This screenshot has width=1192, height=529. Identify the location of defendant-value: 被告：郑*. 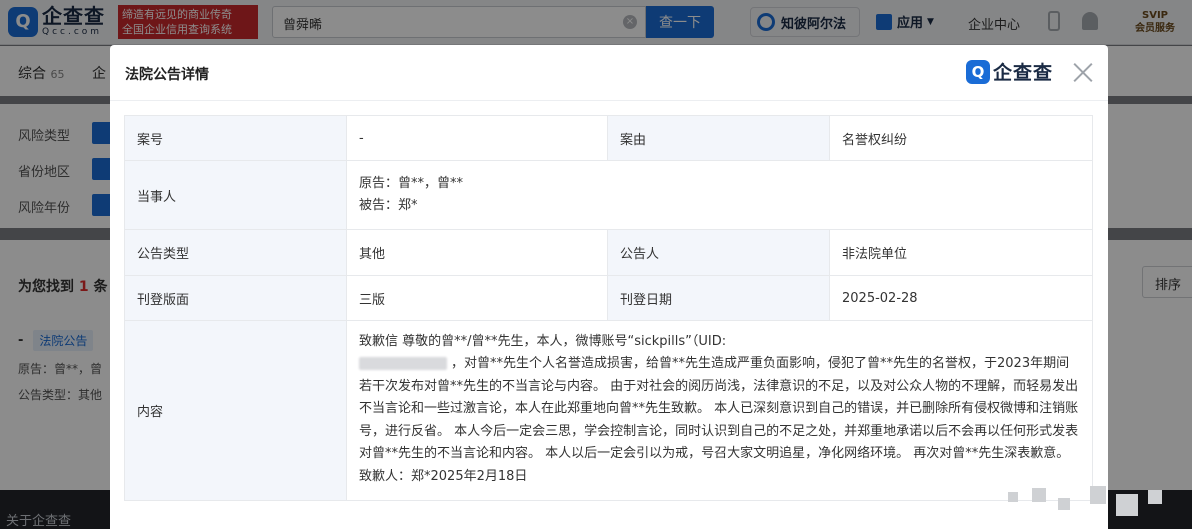
(388, 205).